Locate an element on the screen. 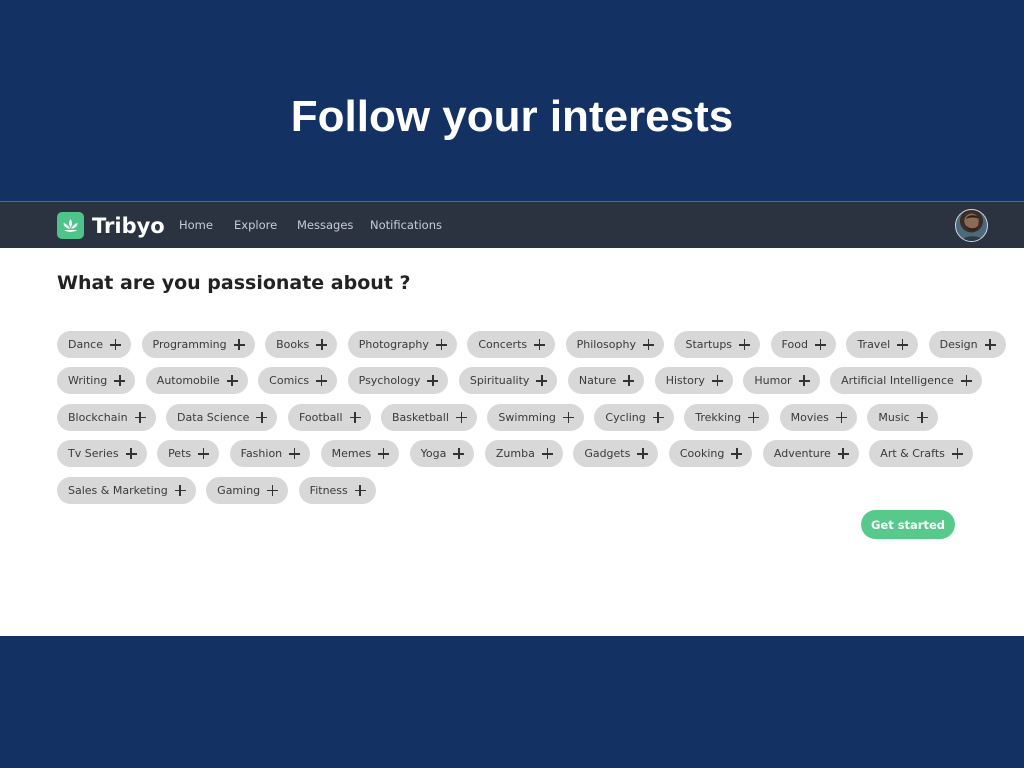  interest-tag: Basketball is located at coordinates (429, 417).